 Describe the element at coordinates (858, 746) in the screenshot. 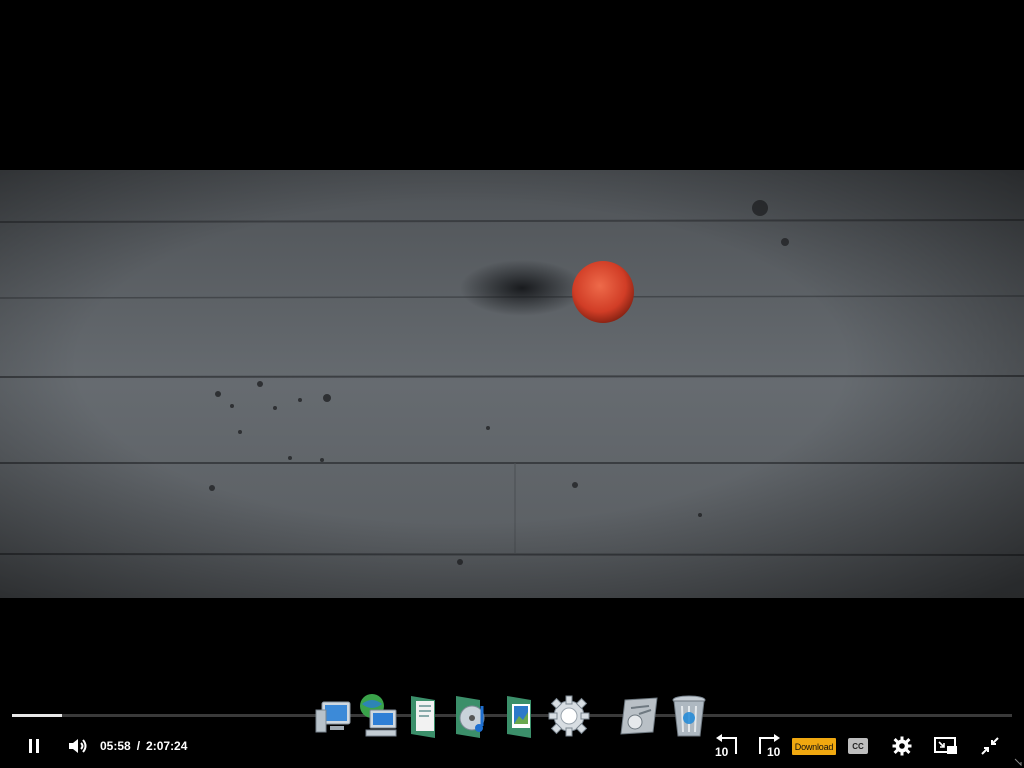

I see `captions-button: CC` at that location.